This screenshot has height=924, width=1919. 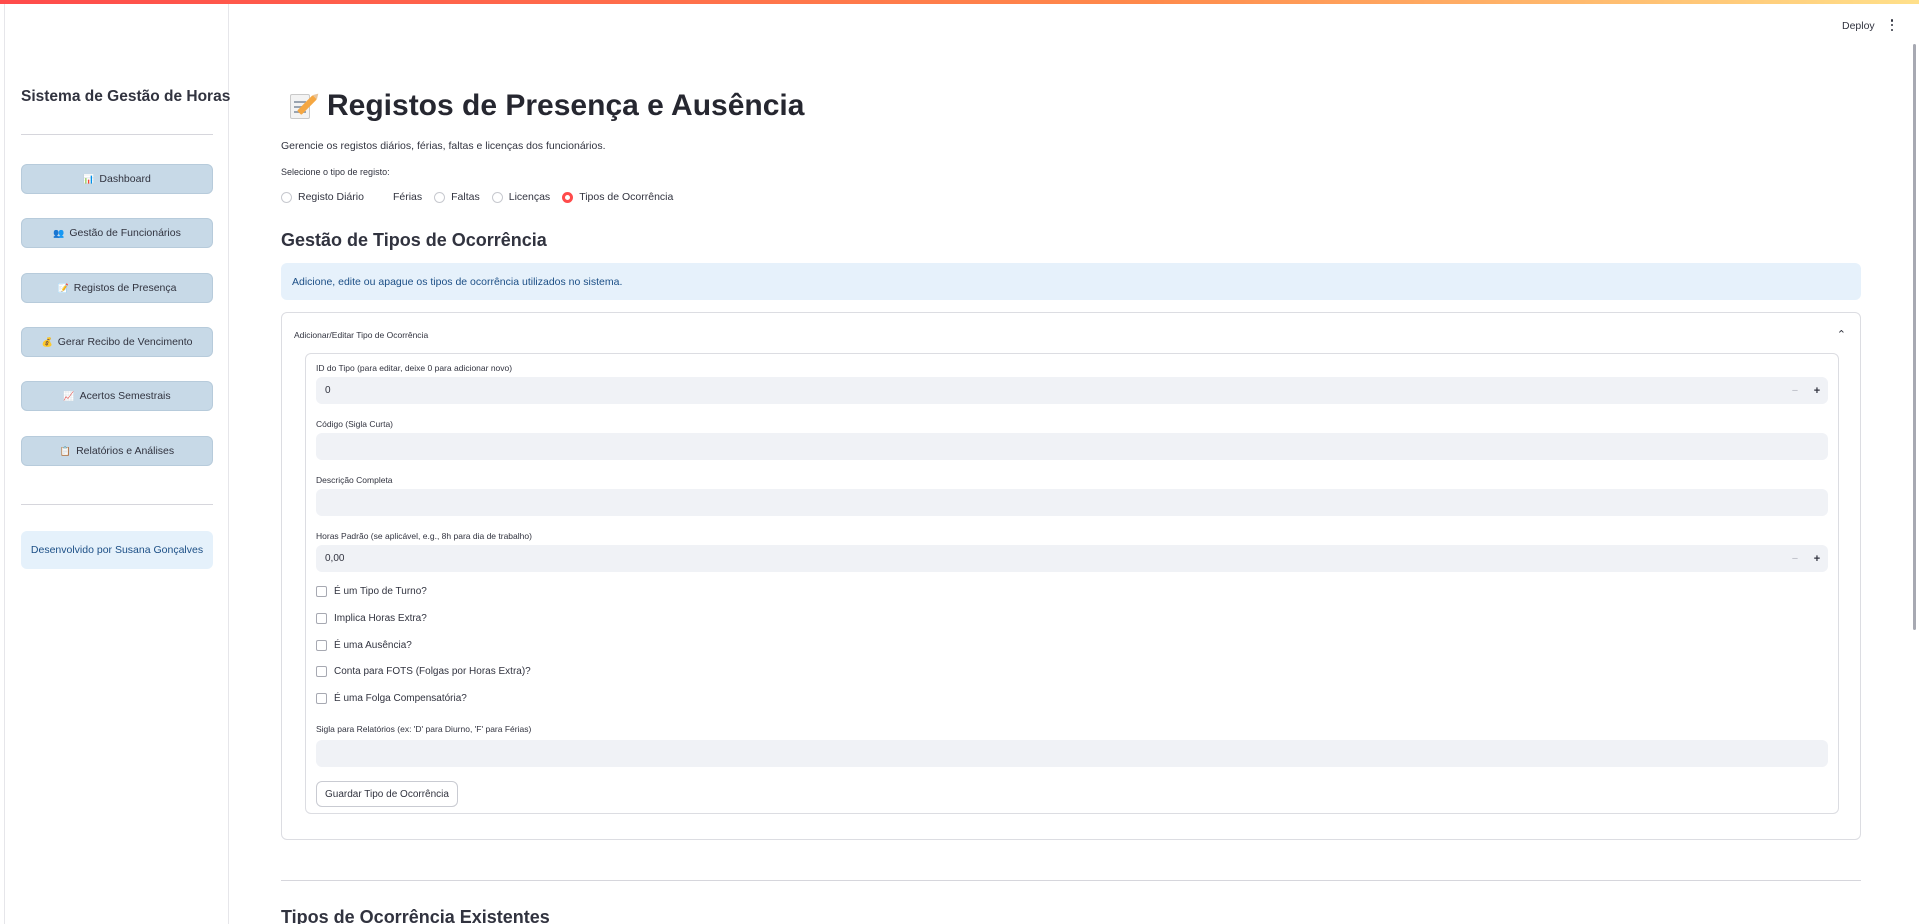 I want to click on sidebar-item-label: Gestão de Funcionários, so click(x=125, y=233).